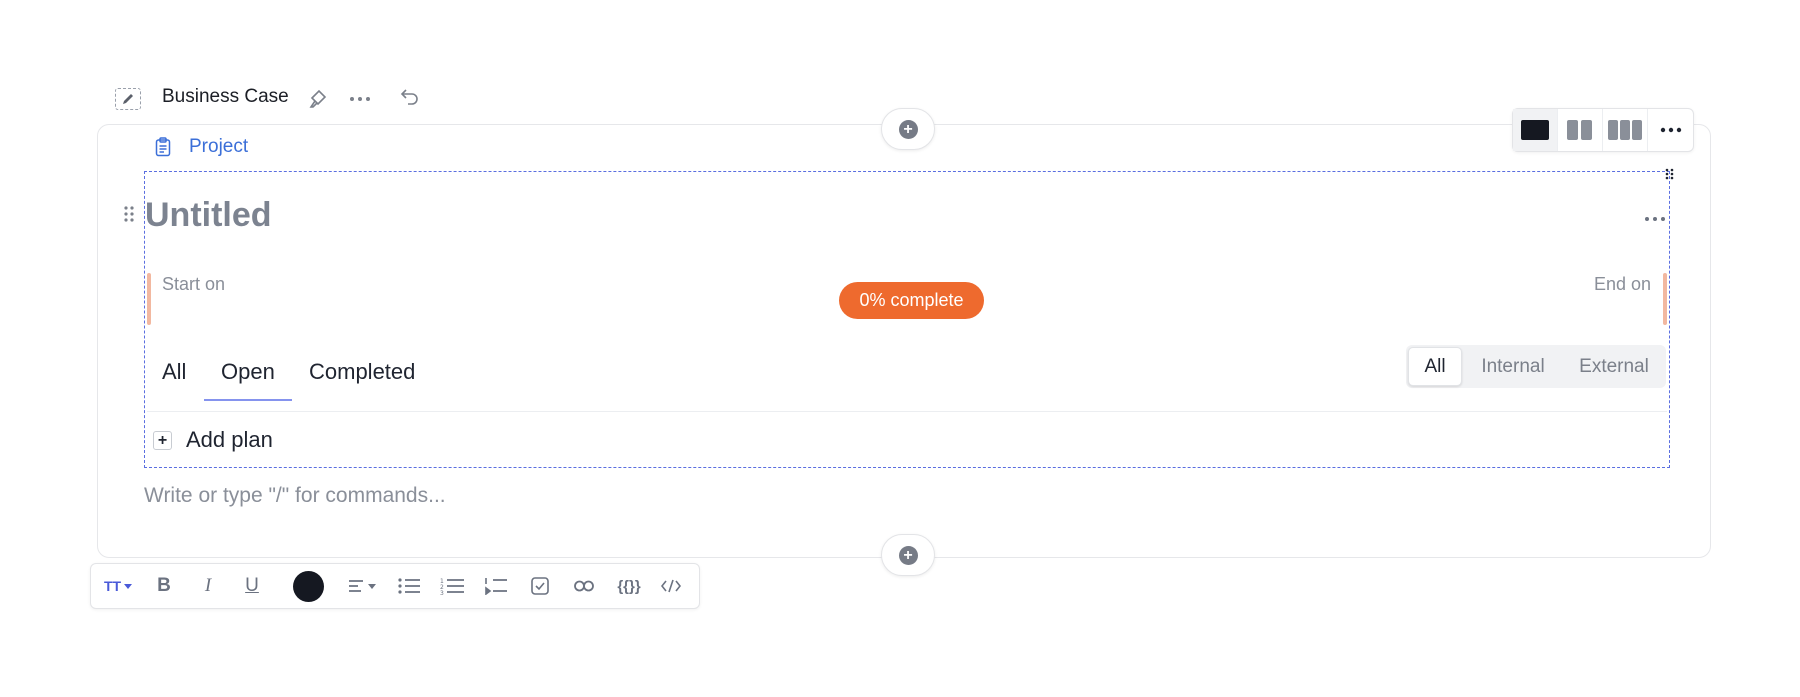 The image size is (1800, 697). I want to click on three-column-icon, so click(1625, 130).